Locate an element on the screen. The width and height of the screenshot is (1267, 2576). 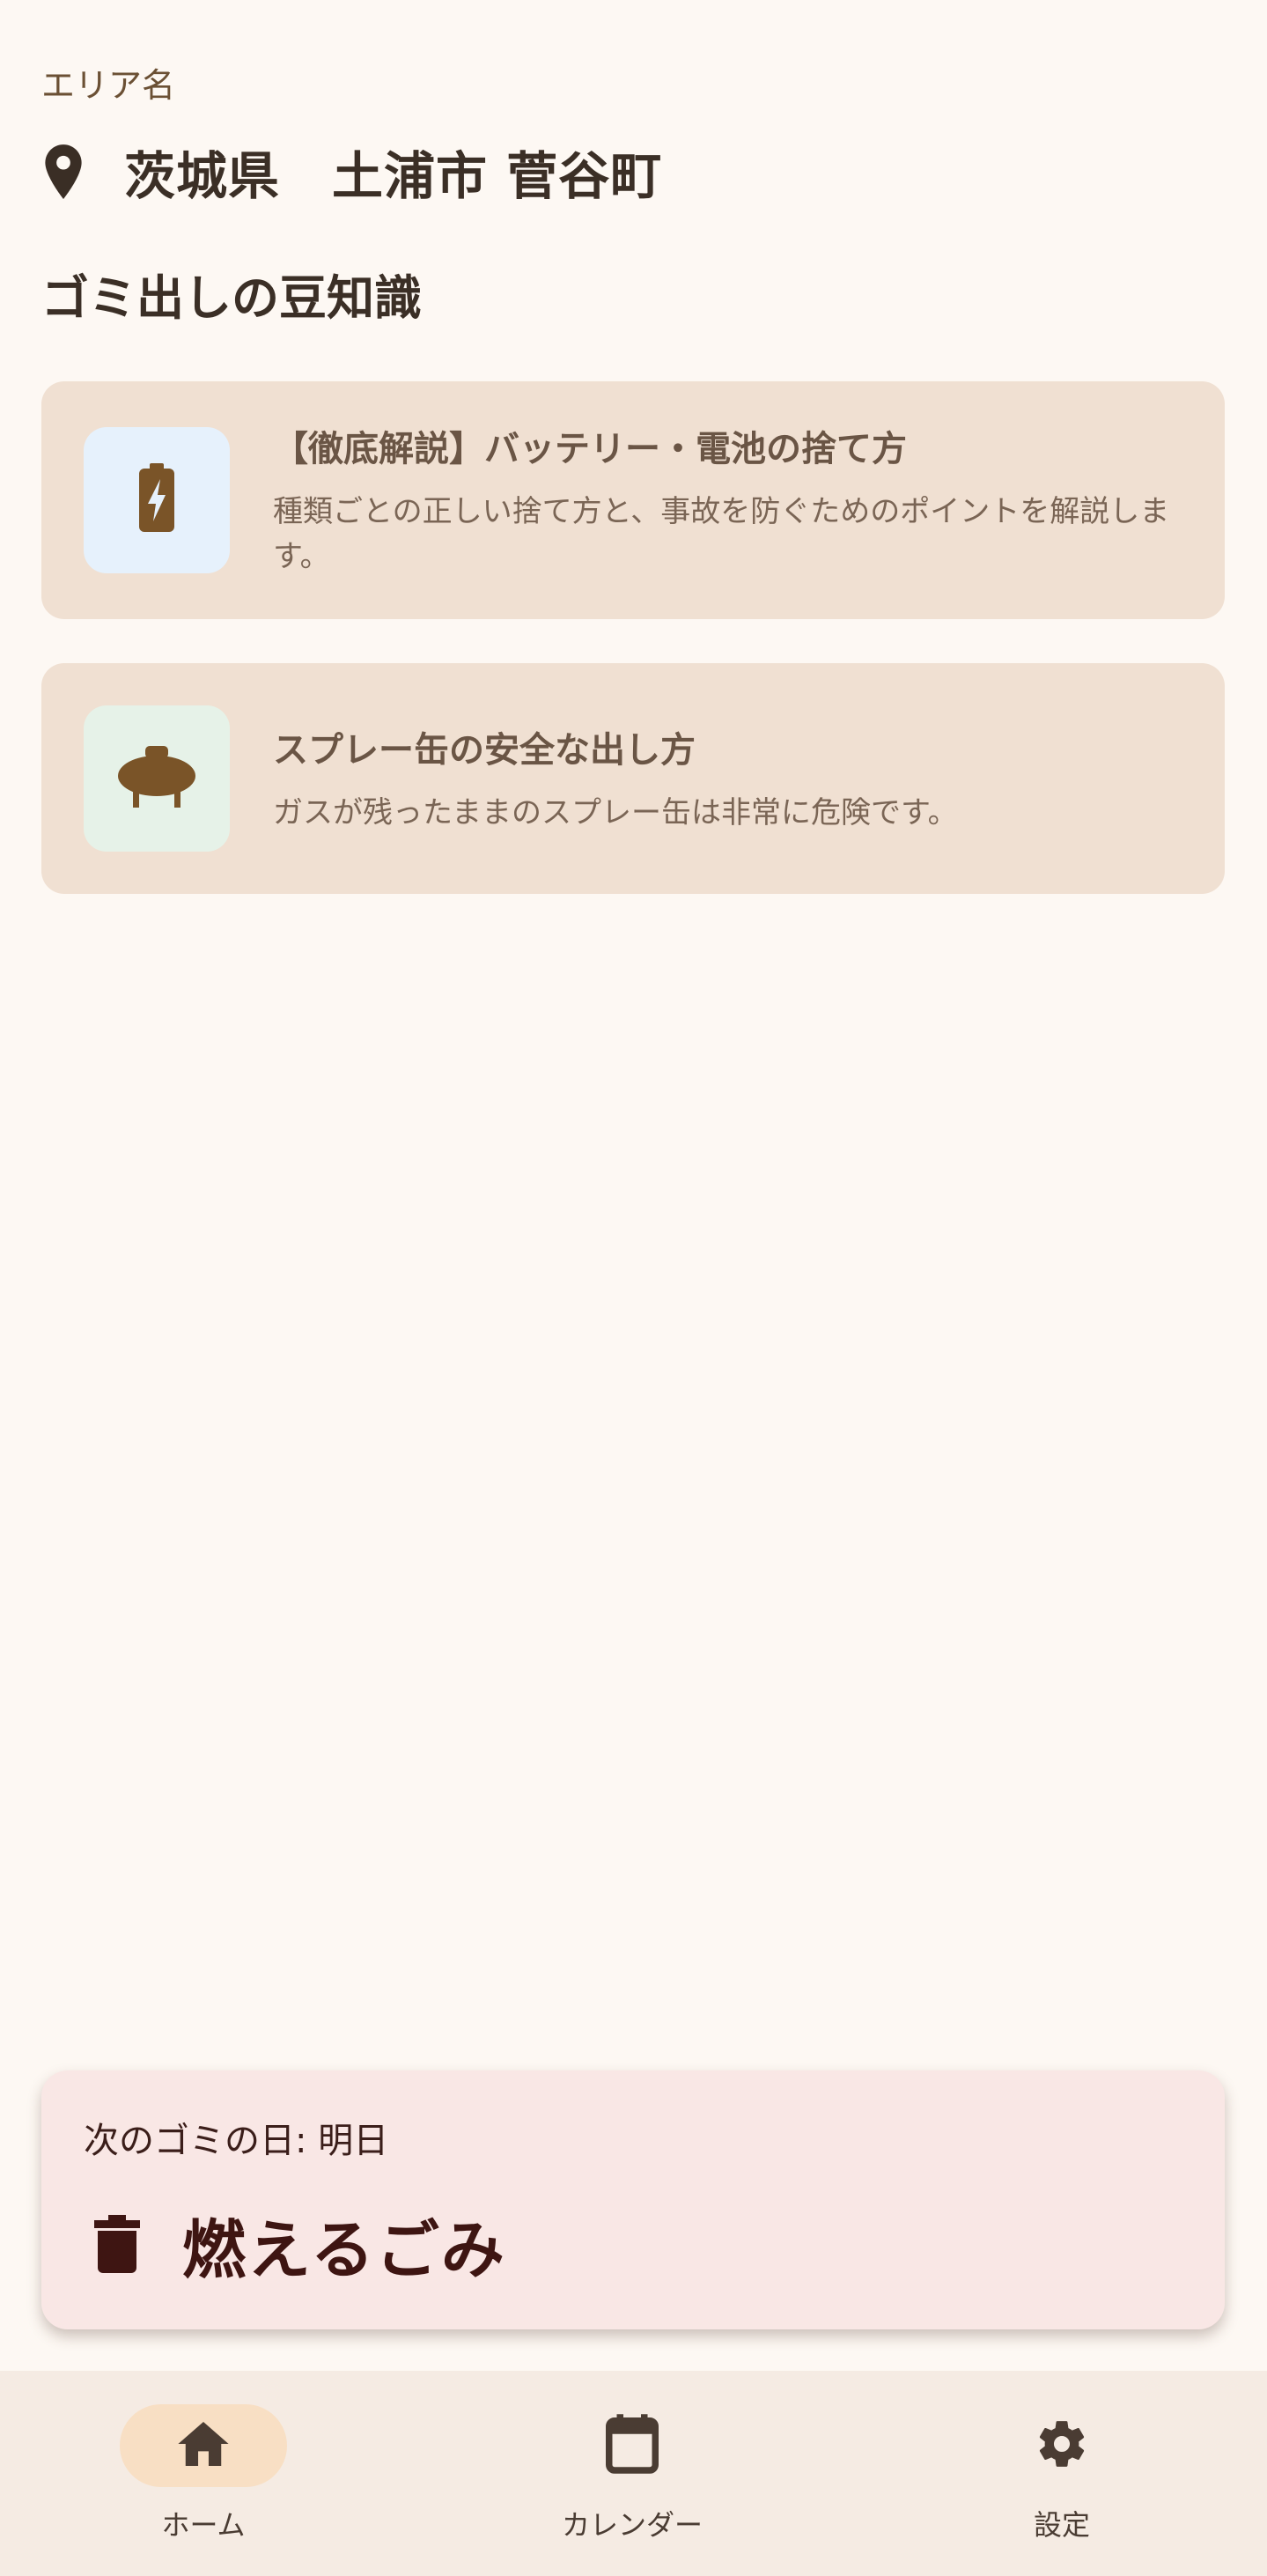
gear-icon is located at coordinates (1062, 2446).